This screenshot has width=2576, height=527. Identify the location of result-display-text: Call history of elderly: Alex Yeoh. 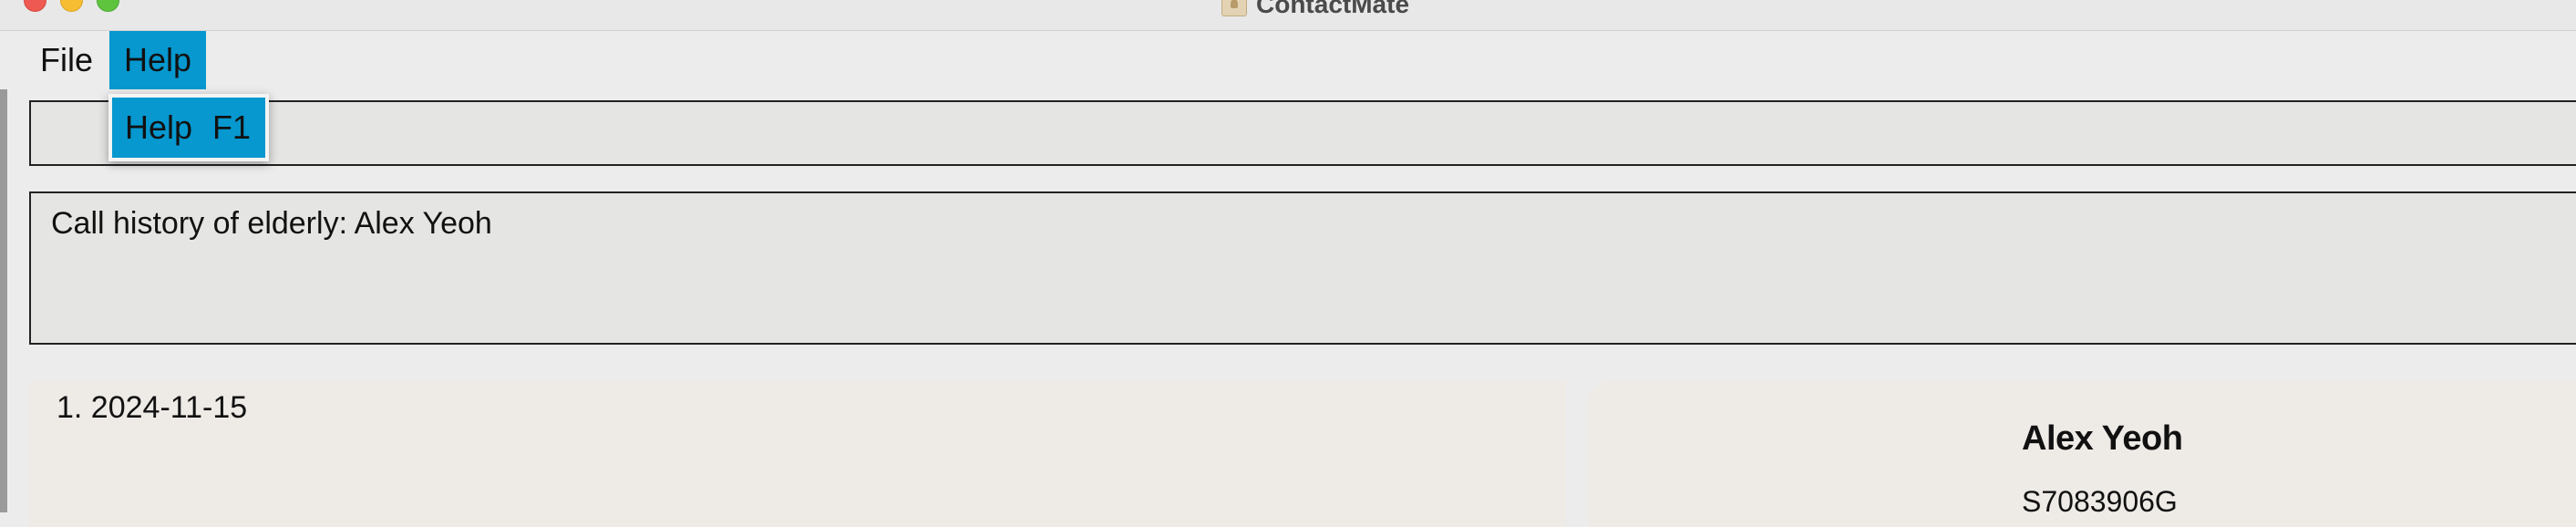
(271, 223).